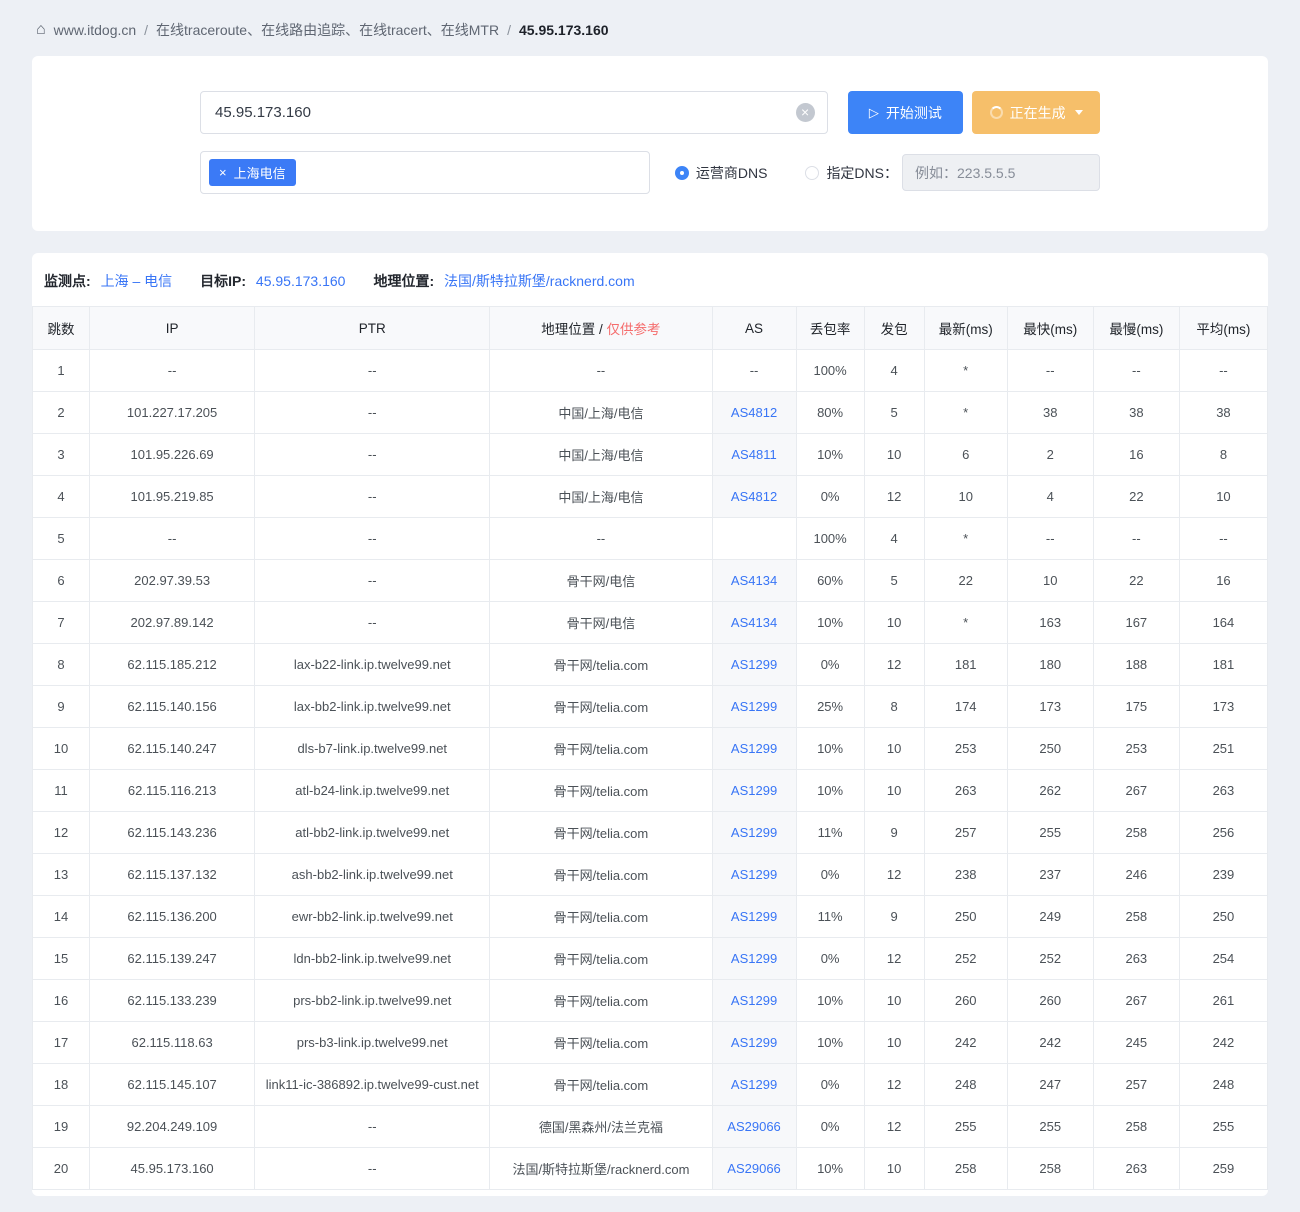  I want to click on breadcrumb-site-link: www.itdog.cn, so click(95, 30).